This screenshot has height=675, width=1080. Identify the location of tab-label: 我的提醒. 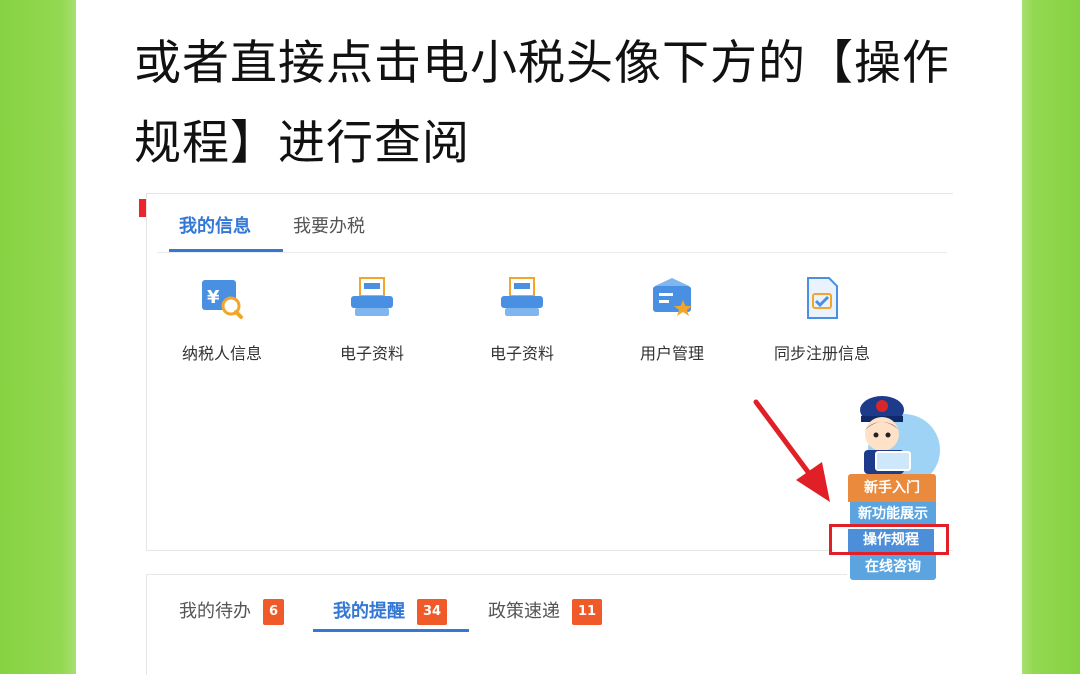
(369, 611).